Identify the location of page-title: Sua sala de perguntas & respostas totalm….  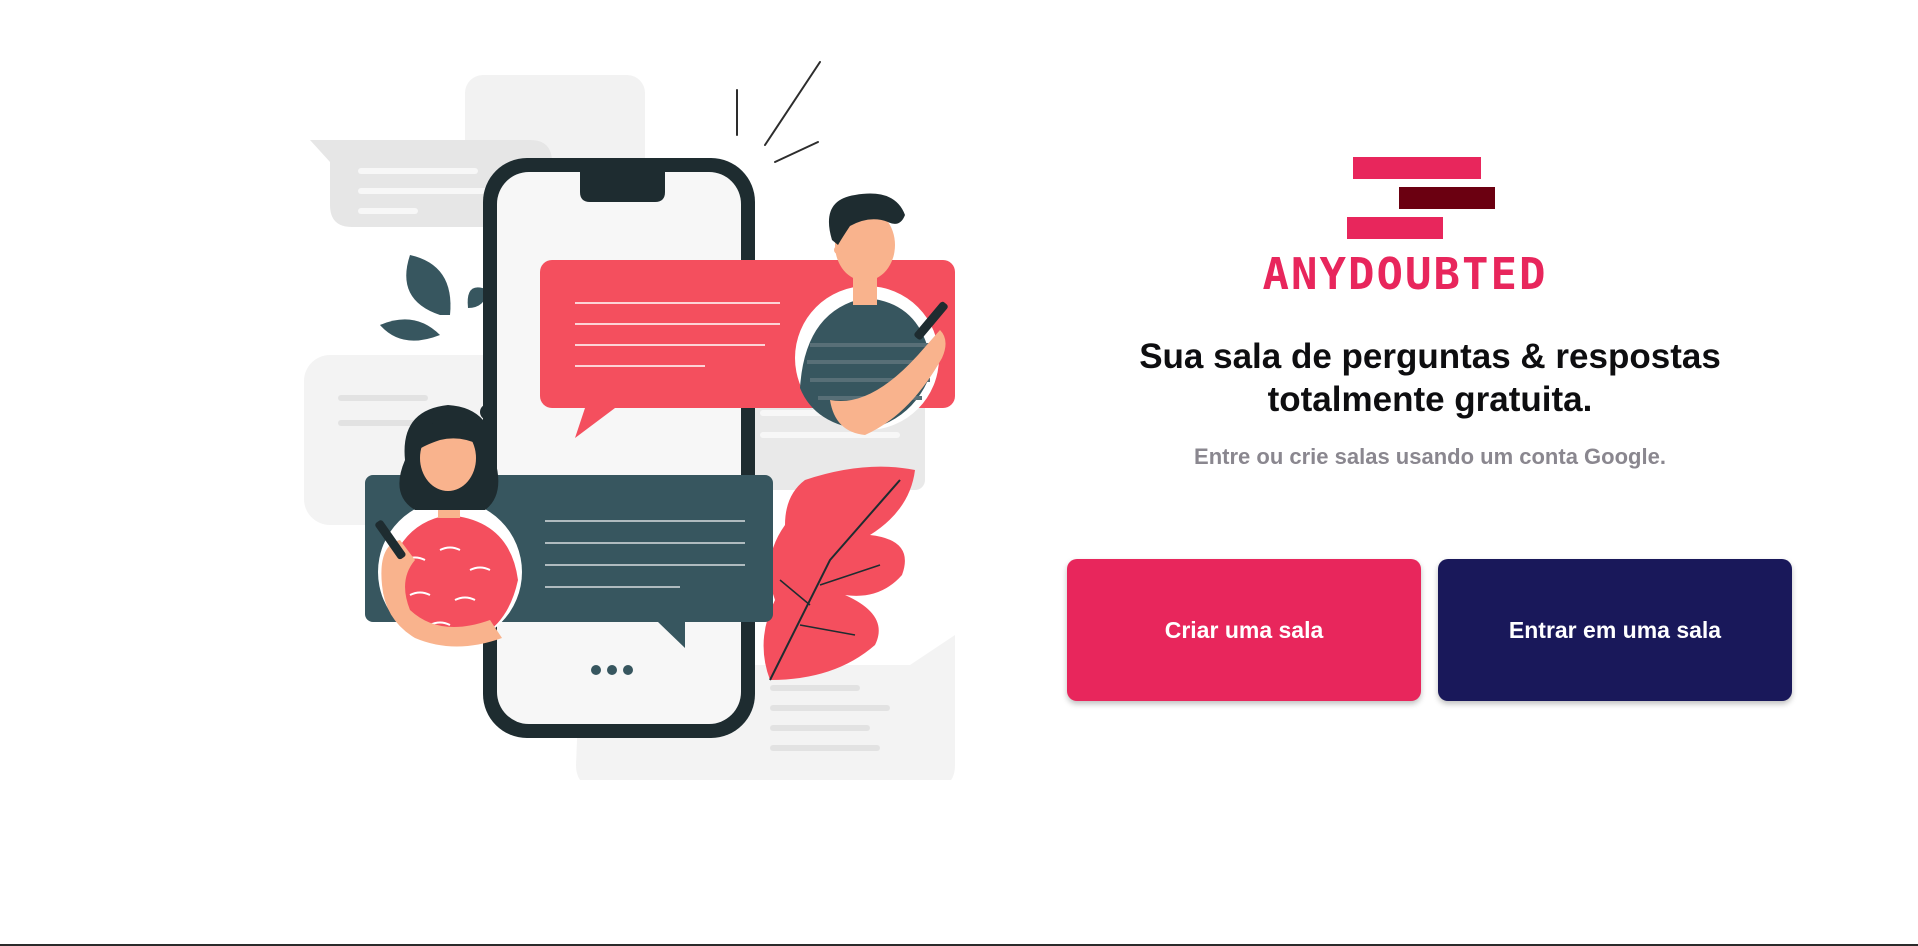
(1430, 378).